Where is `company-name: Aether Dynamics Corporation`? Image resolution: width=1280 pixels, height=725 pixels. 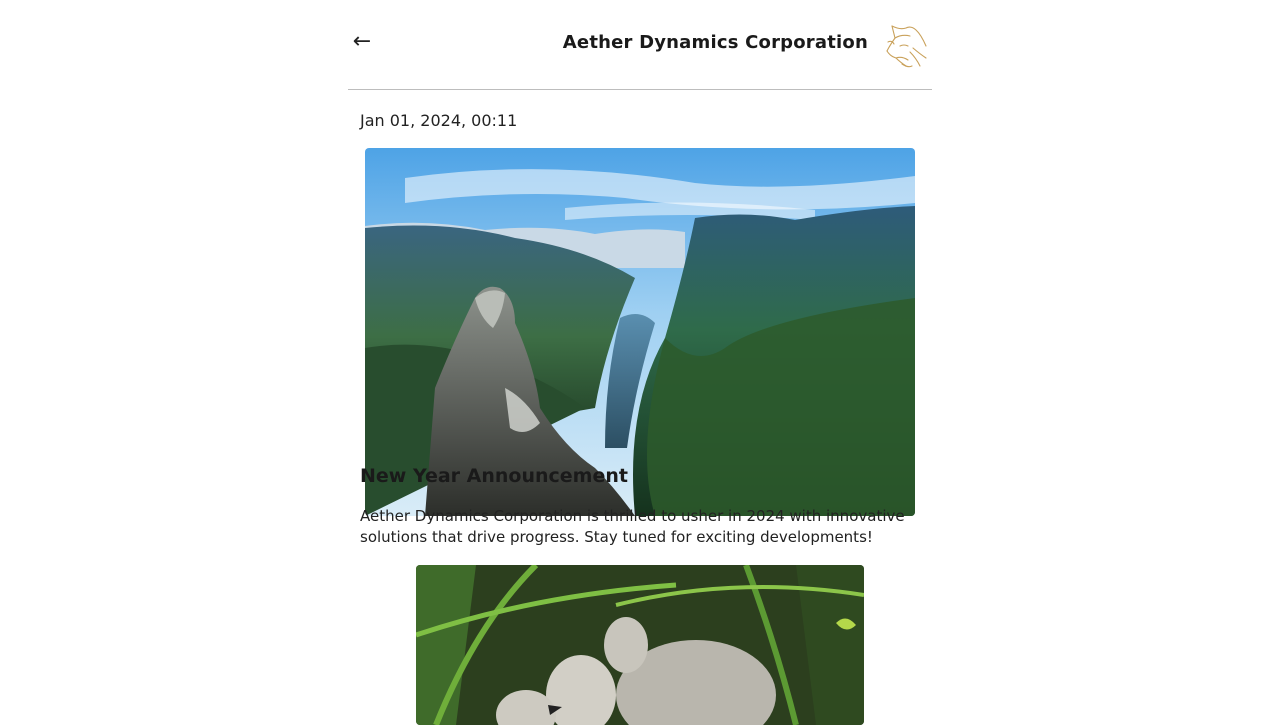 company-name: Aether Dynamics Corporation is located at coordinates (715, 42).